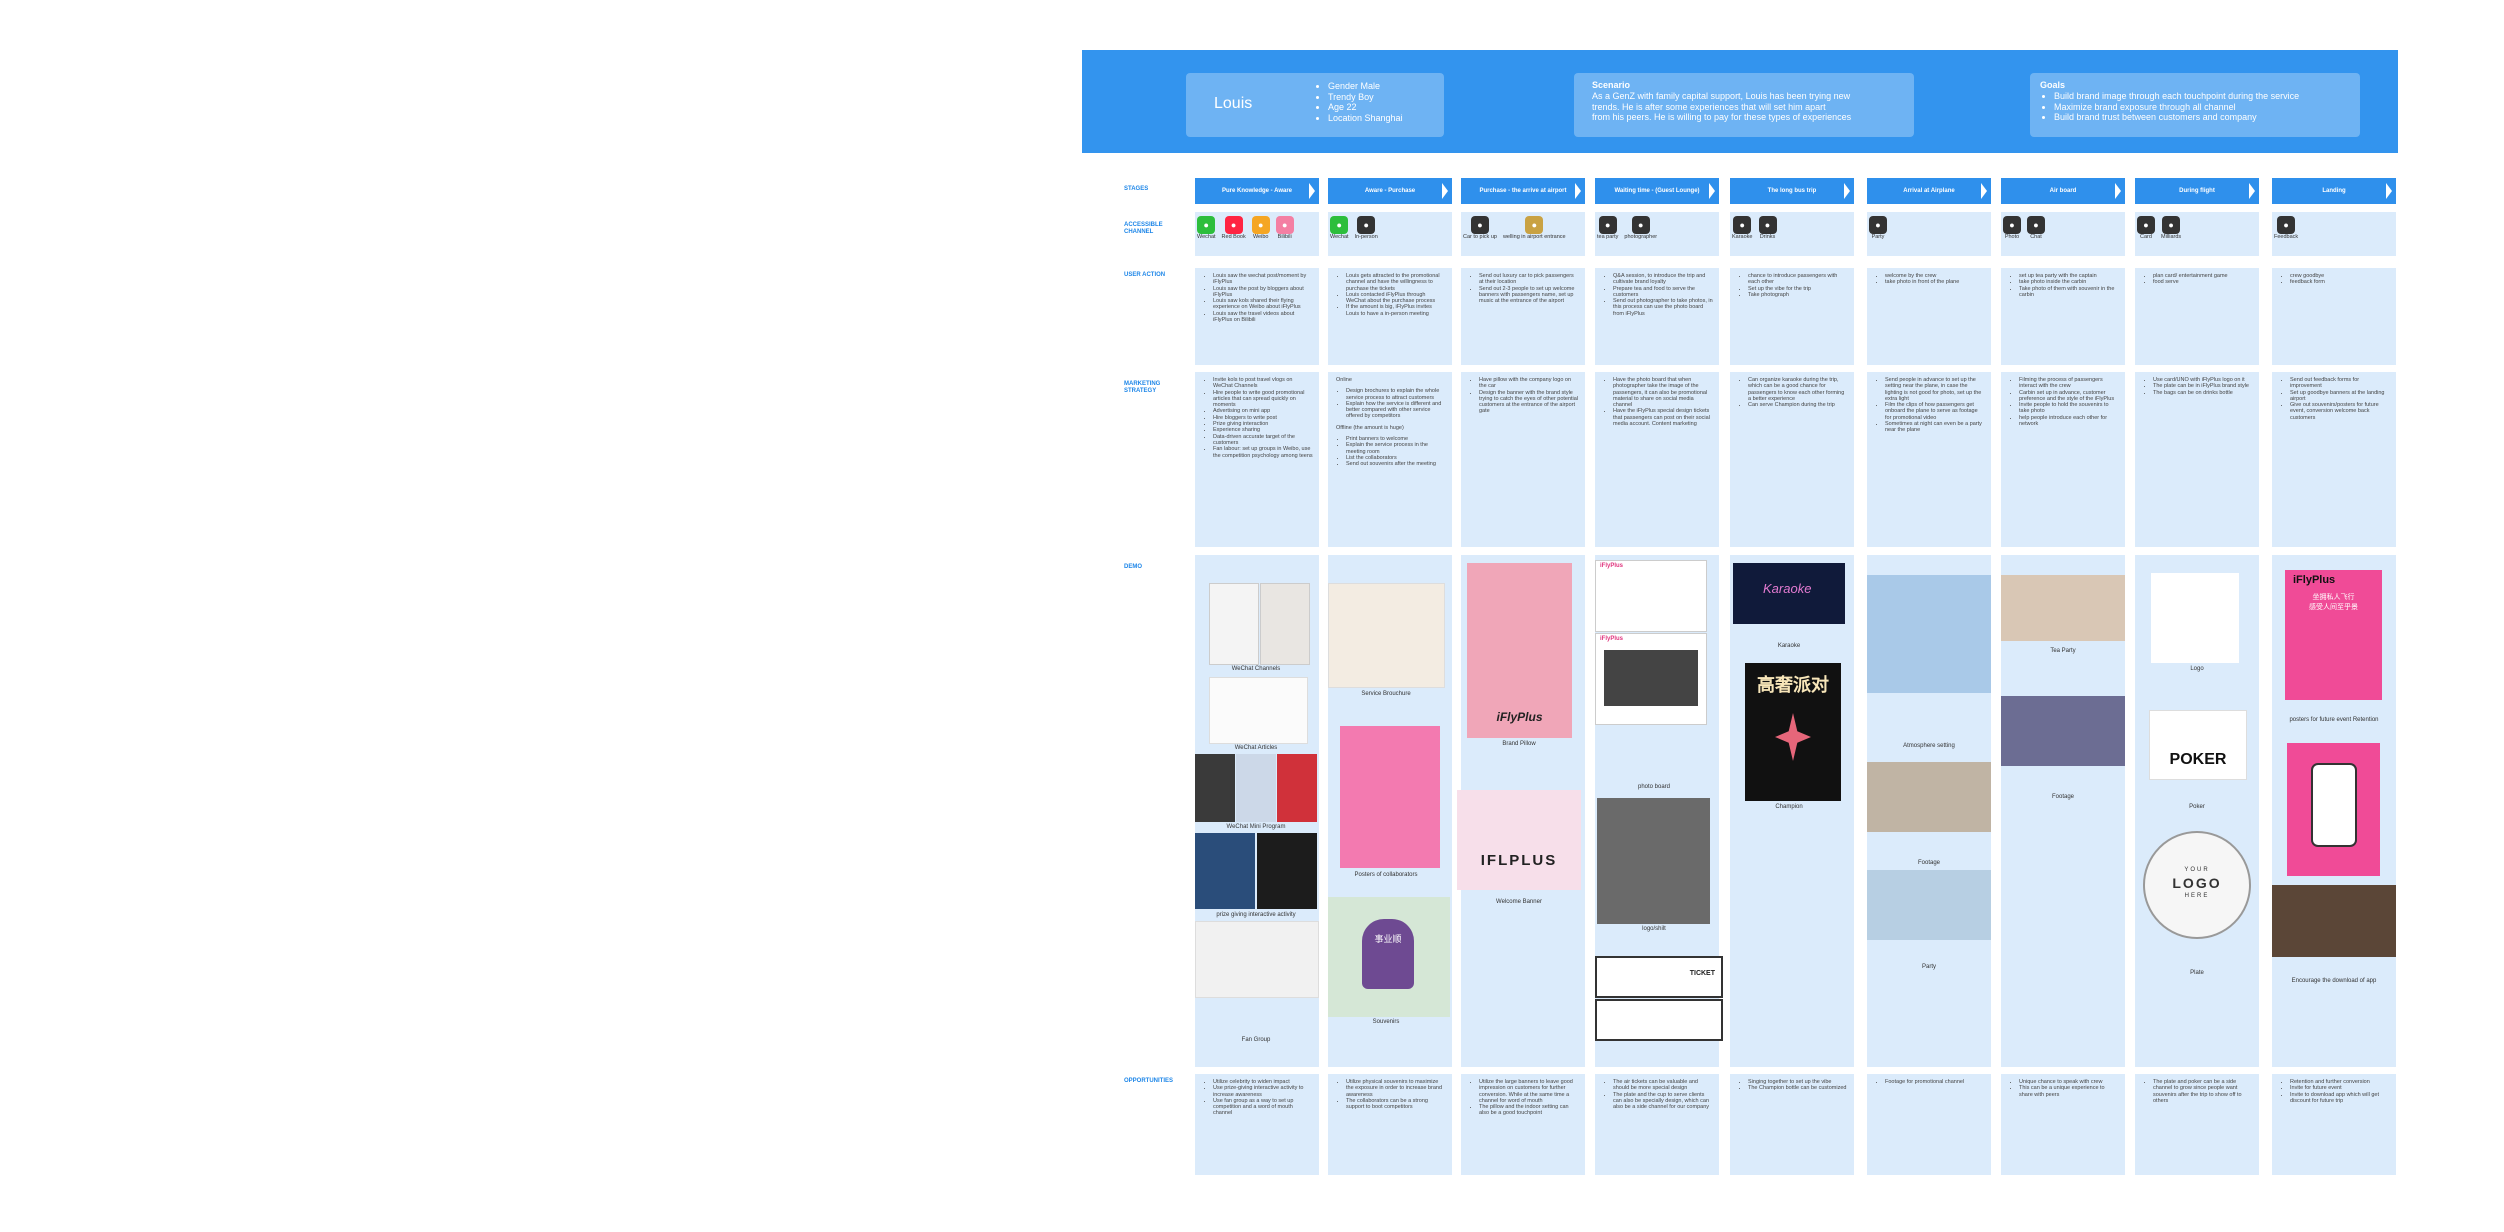 Image resolution: width=2504 pixels, height=1232 pixels. Describe the element at coordinates (1234, 624) in the screenshot. I see `wechat-channels-screenshot` at that location.